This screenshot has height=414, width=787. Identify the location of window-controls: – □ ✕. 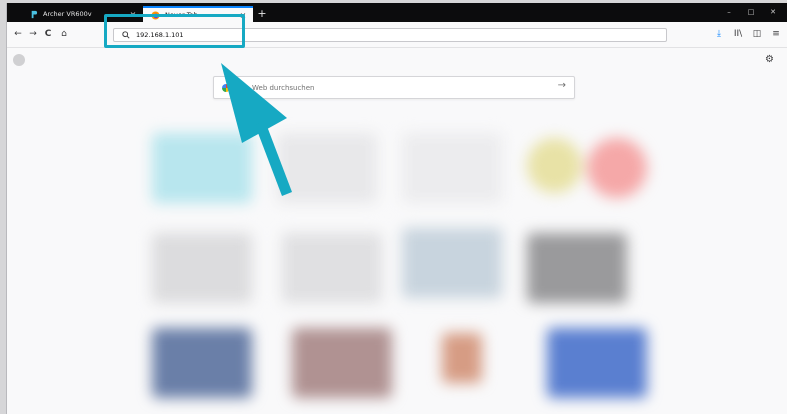
(751, 12).